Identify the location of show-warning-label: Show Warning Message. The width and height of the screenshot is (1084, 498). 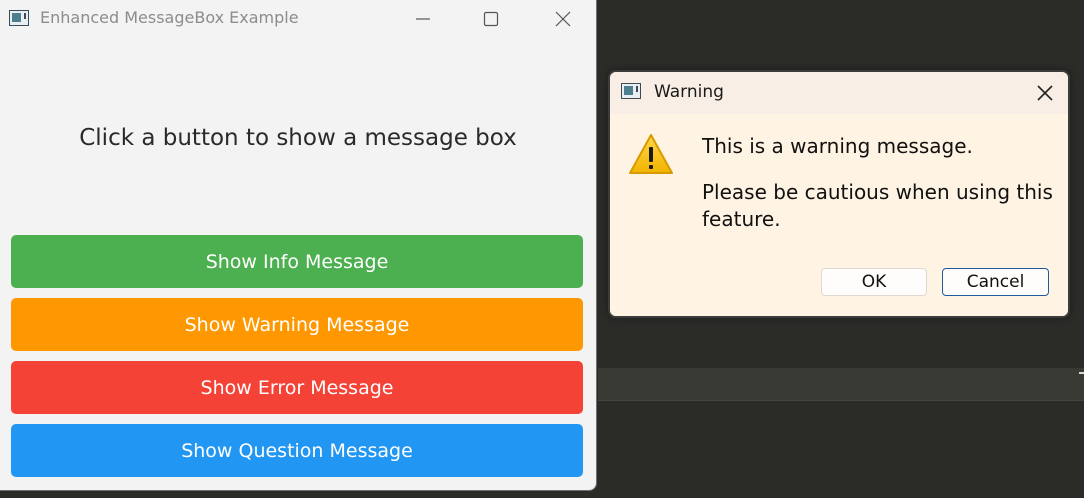
(297, 324).